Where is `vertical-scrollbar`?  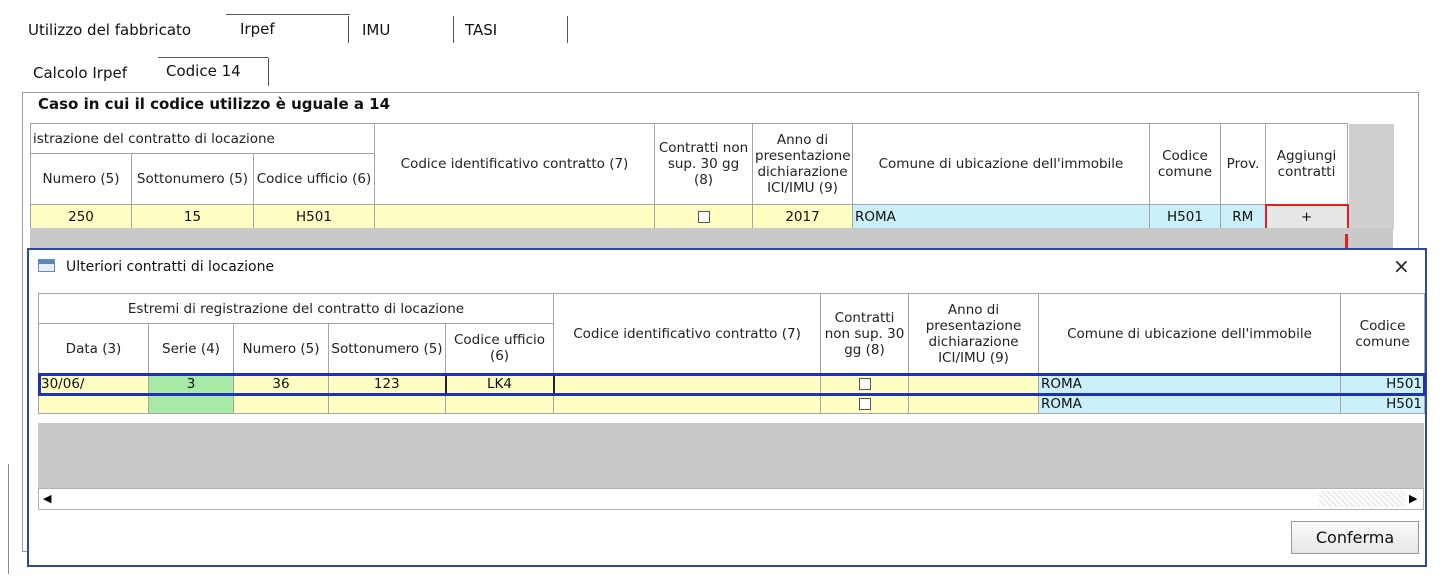 vertical-scrollbar is located at coordinates (1370, 176).